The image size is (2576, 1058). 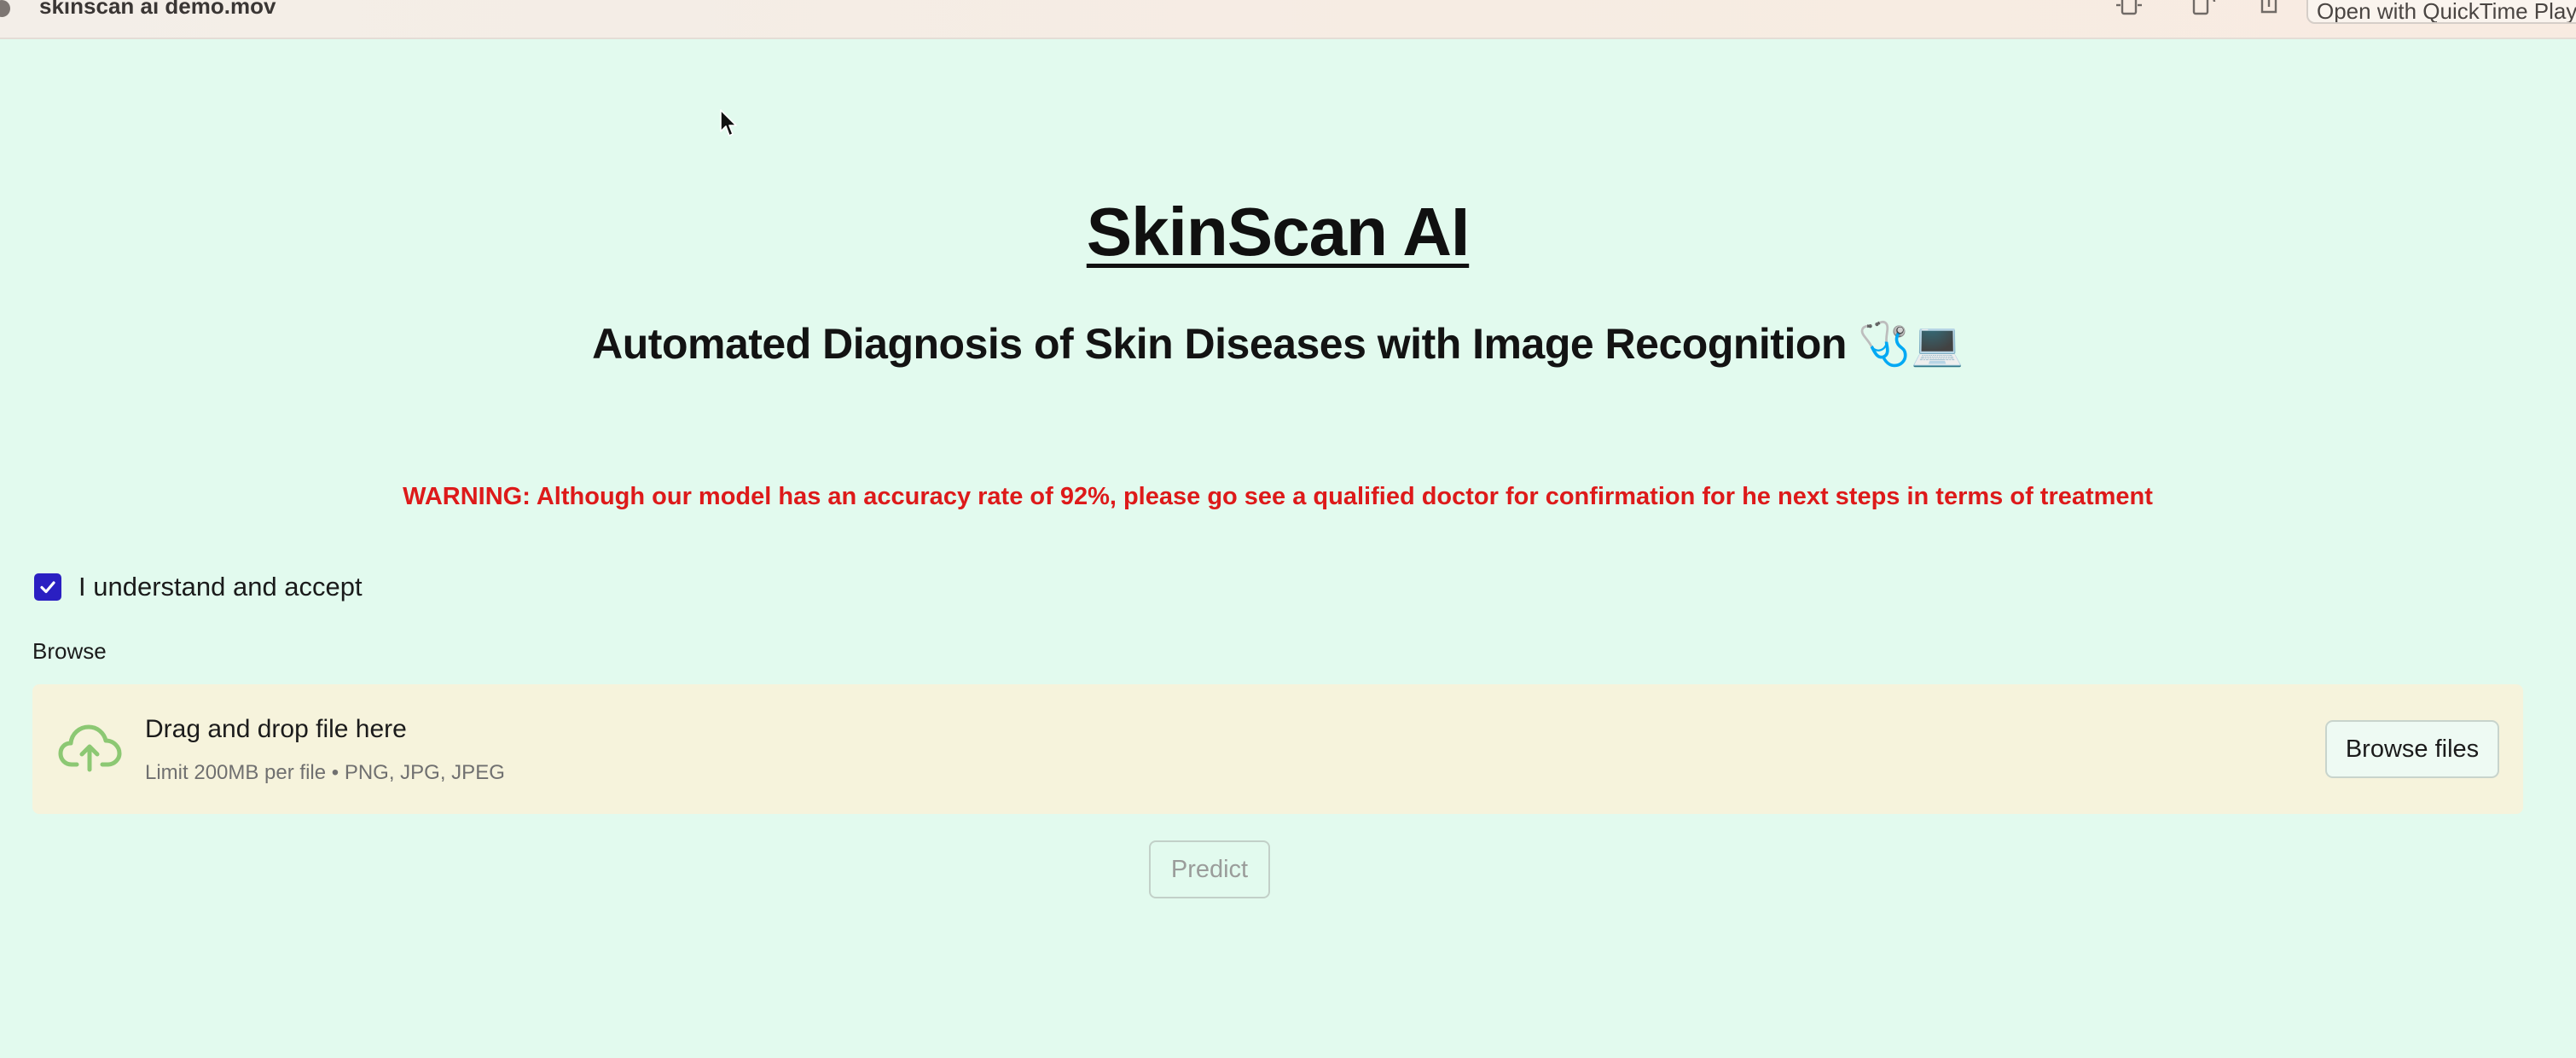 What do you see at coordinates (2269, 9) in the screenshot?
I see `share-icon` at bounding box center [2269, 9].